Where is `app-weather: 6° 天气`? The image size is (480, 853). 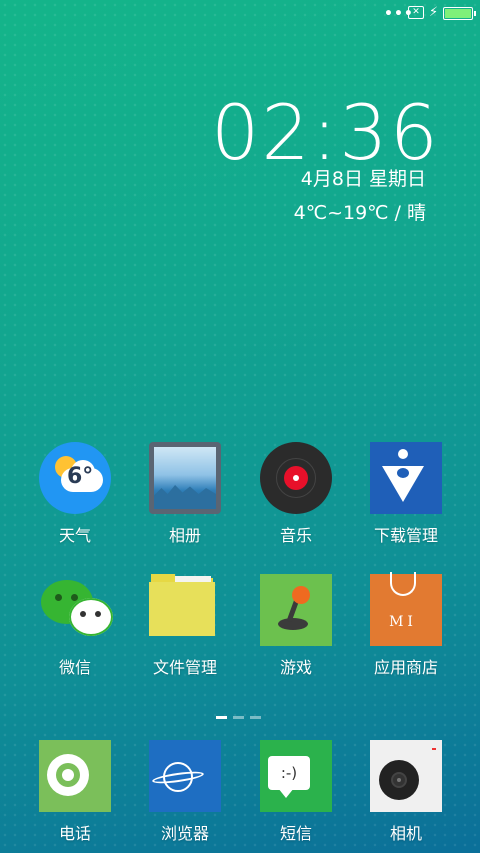 app-weather: 6° 天气 is located at coordinates (75, 494).